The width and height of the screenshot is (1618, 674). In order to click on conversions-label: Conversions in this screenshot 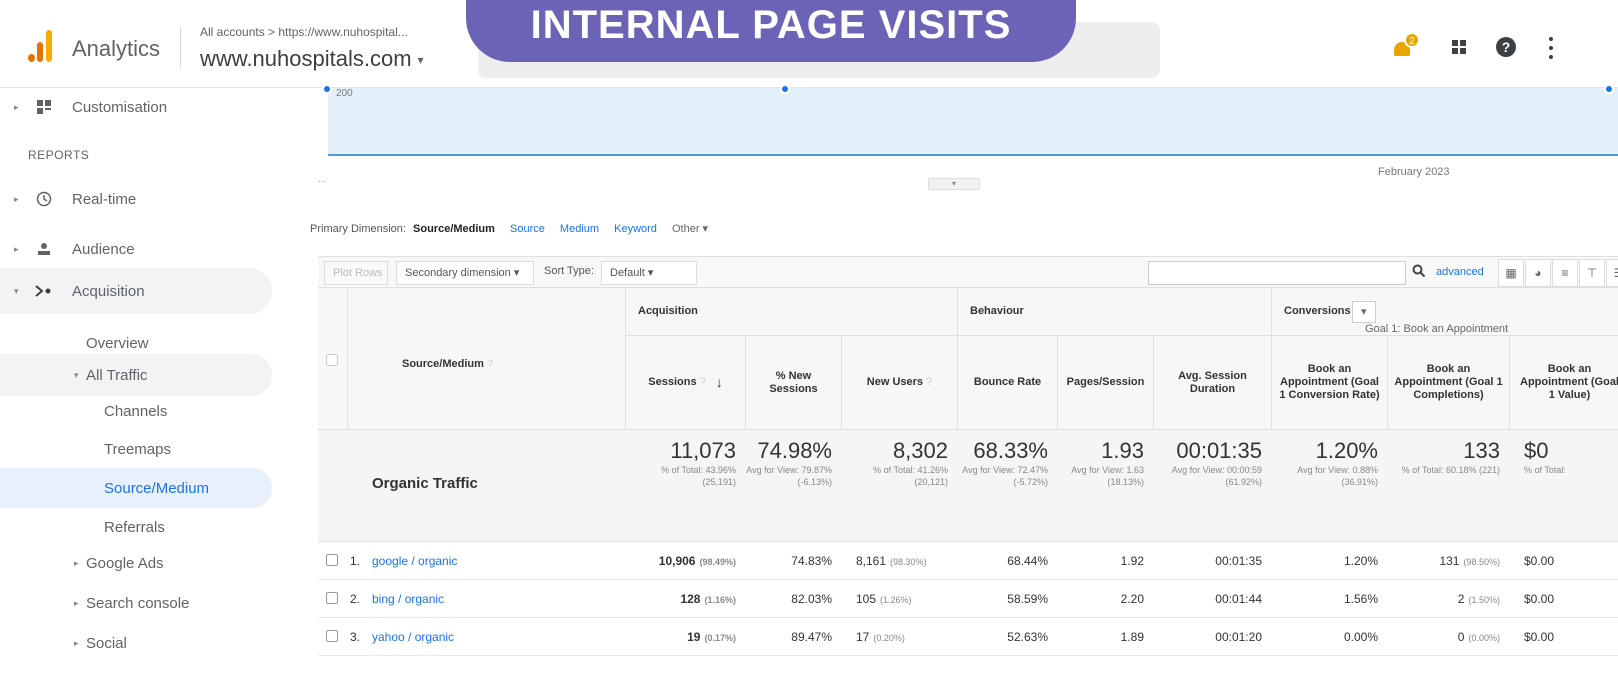, I will do `click(1317, 311)`.